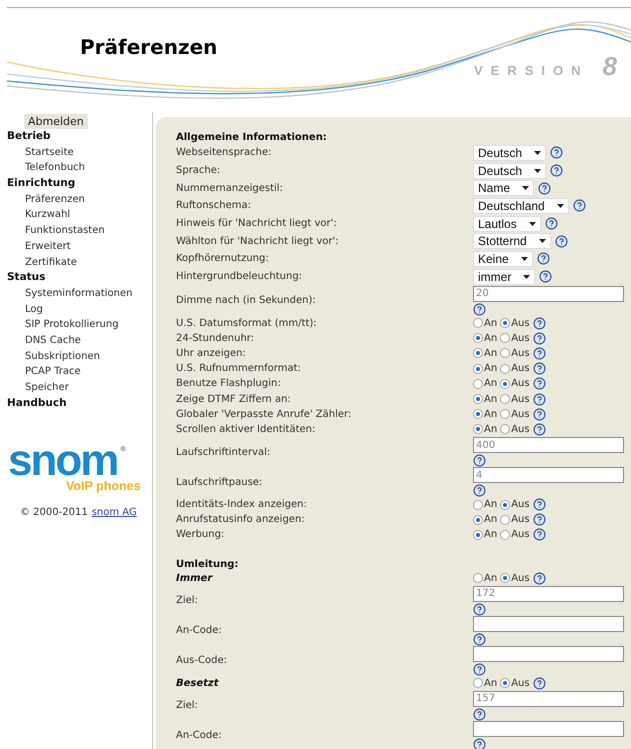 Image resolution: width=631 pixels, height=749 pixels. I want to click on company-link: snom AG, so click(114, 512).